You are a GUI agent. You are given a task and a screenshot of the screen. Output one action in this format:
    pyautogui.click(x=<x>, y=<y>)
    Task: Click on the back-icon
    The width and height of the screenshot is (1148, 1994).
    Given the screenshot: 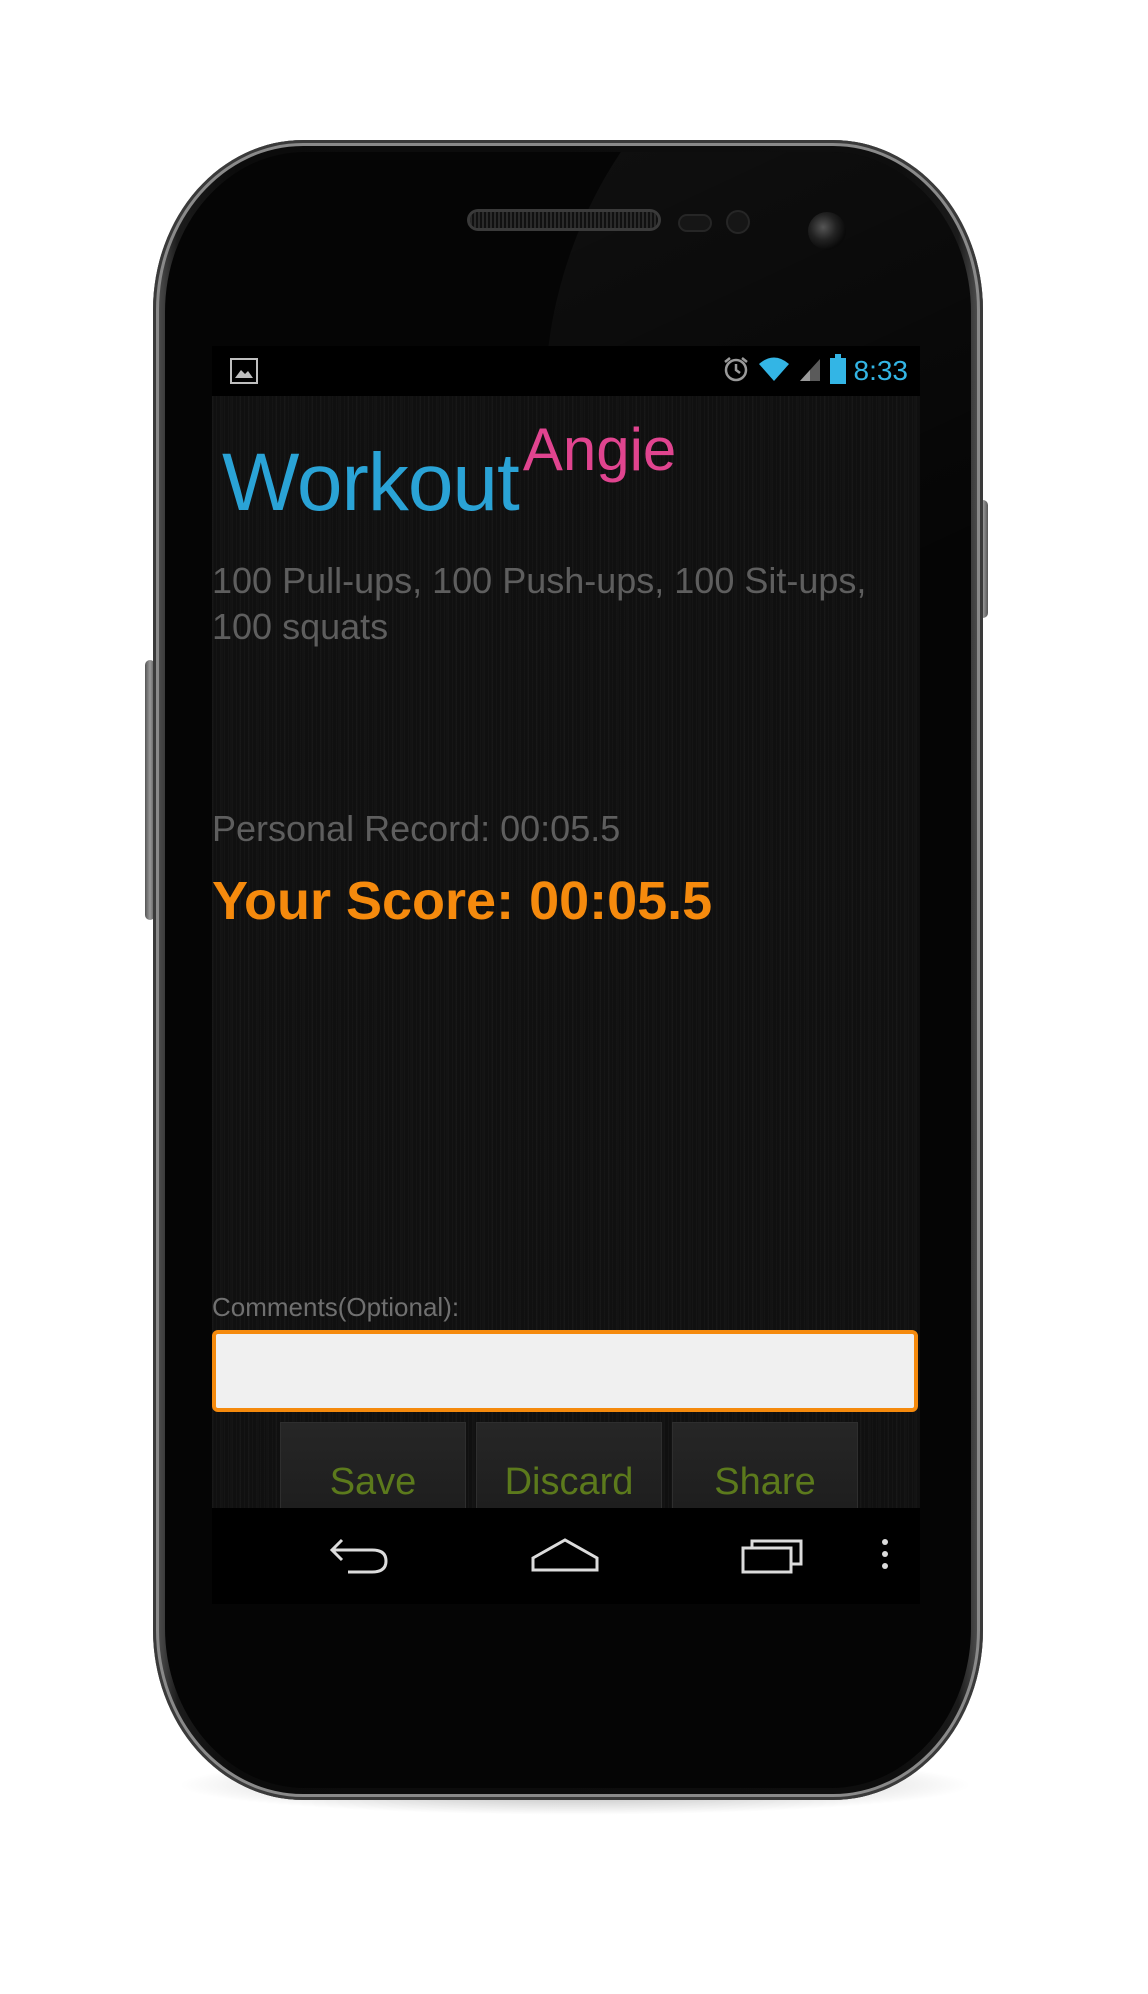 What is the action you would take?
    pyautogui.click(x=359, y=1558)
    